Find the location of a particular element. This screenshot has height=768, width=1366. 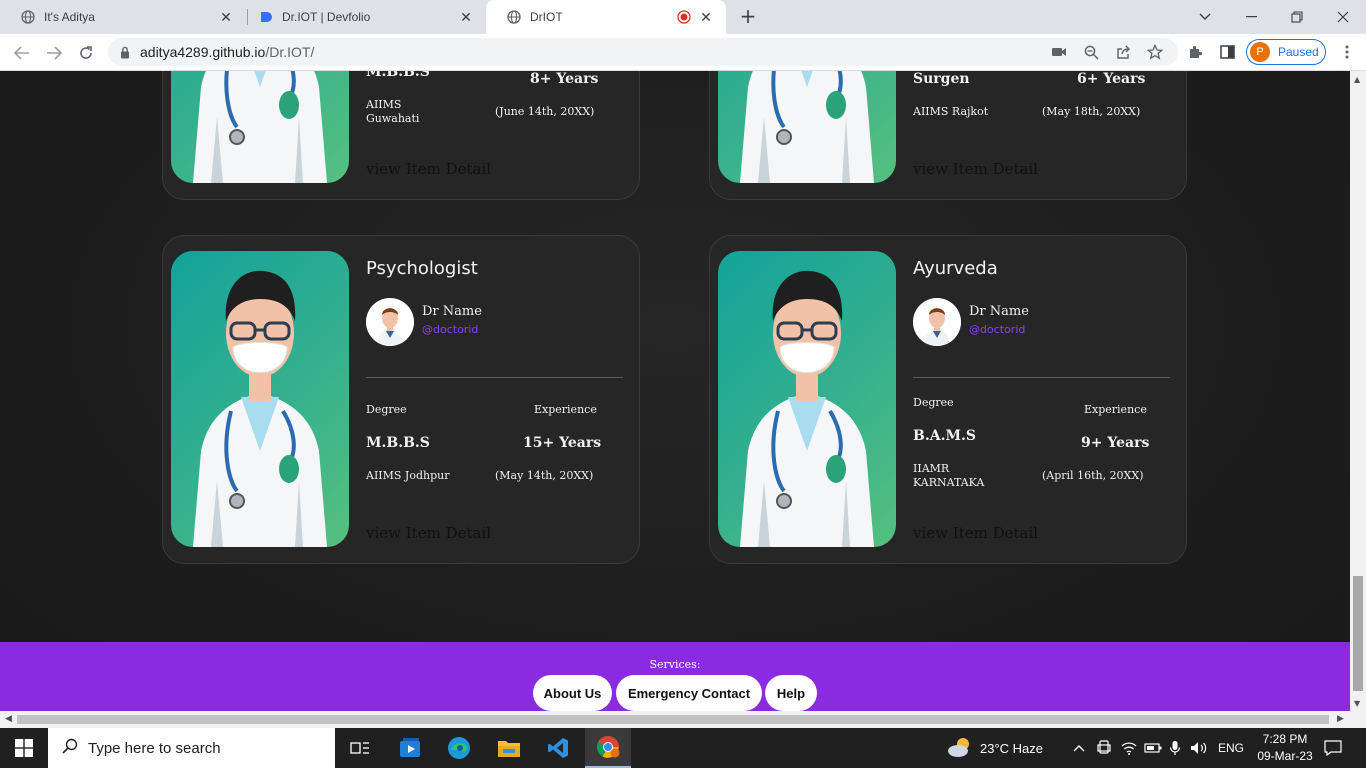

side-panel-icon is located at coordinates (1227, 52).